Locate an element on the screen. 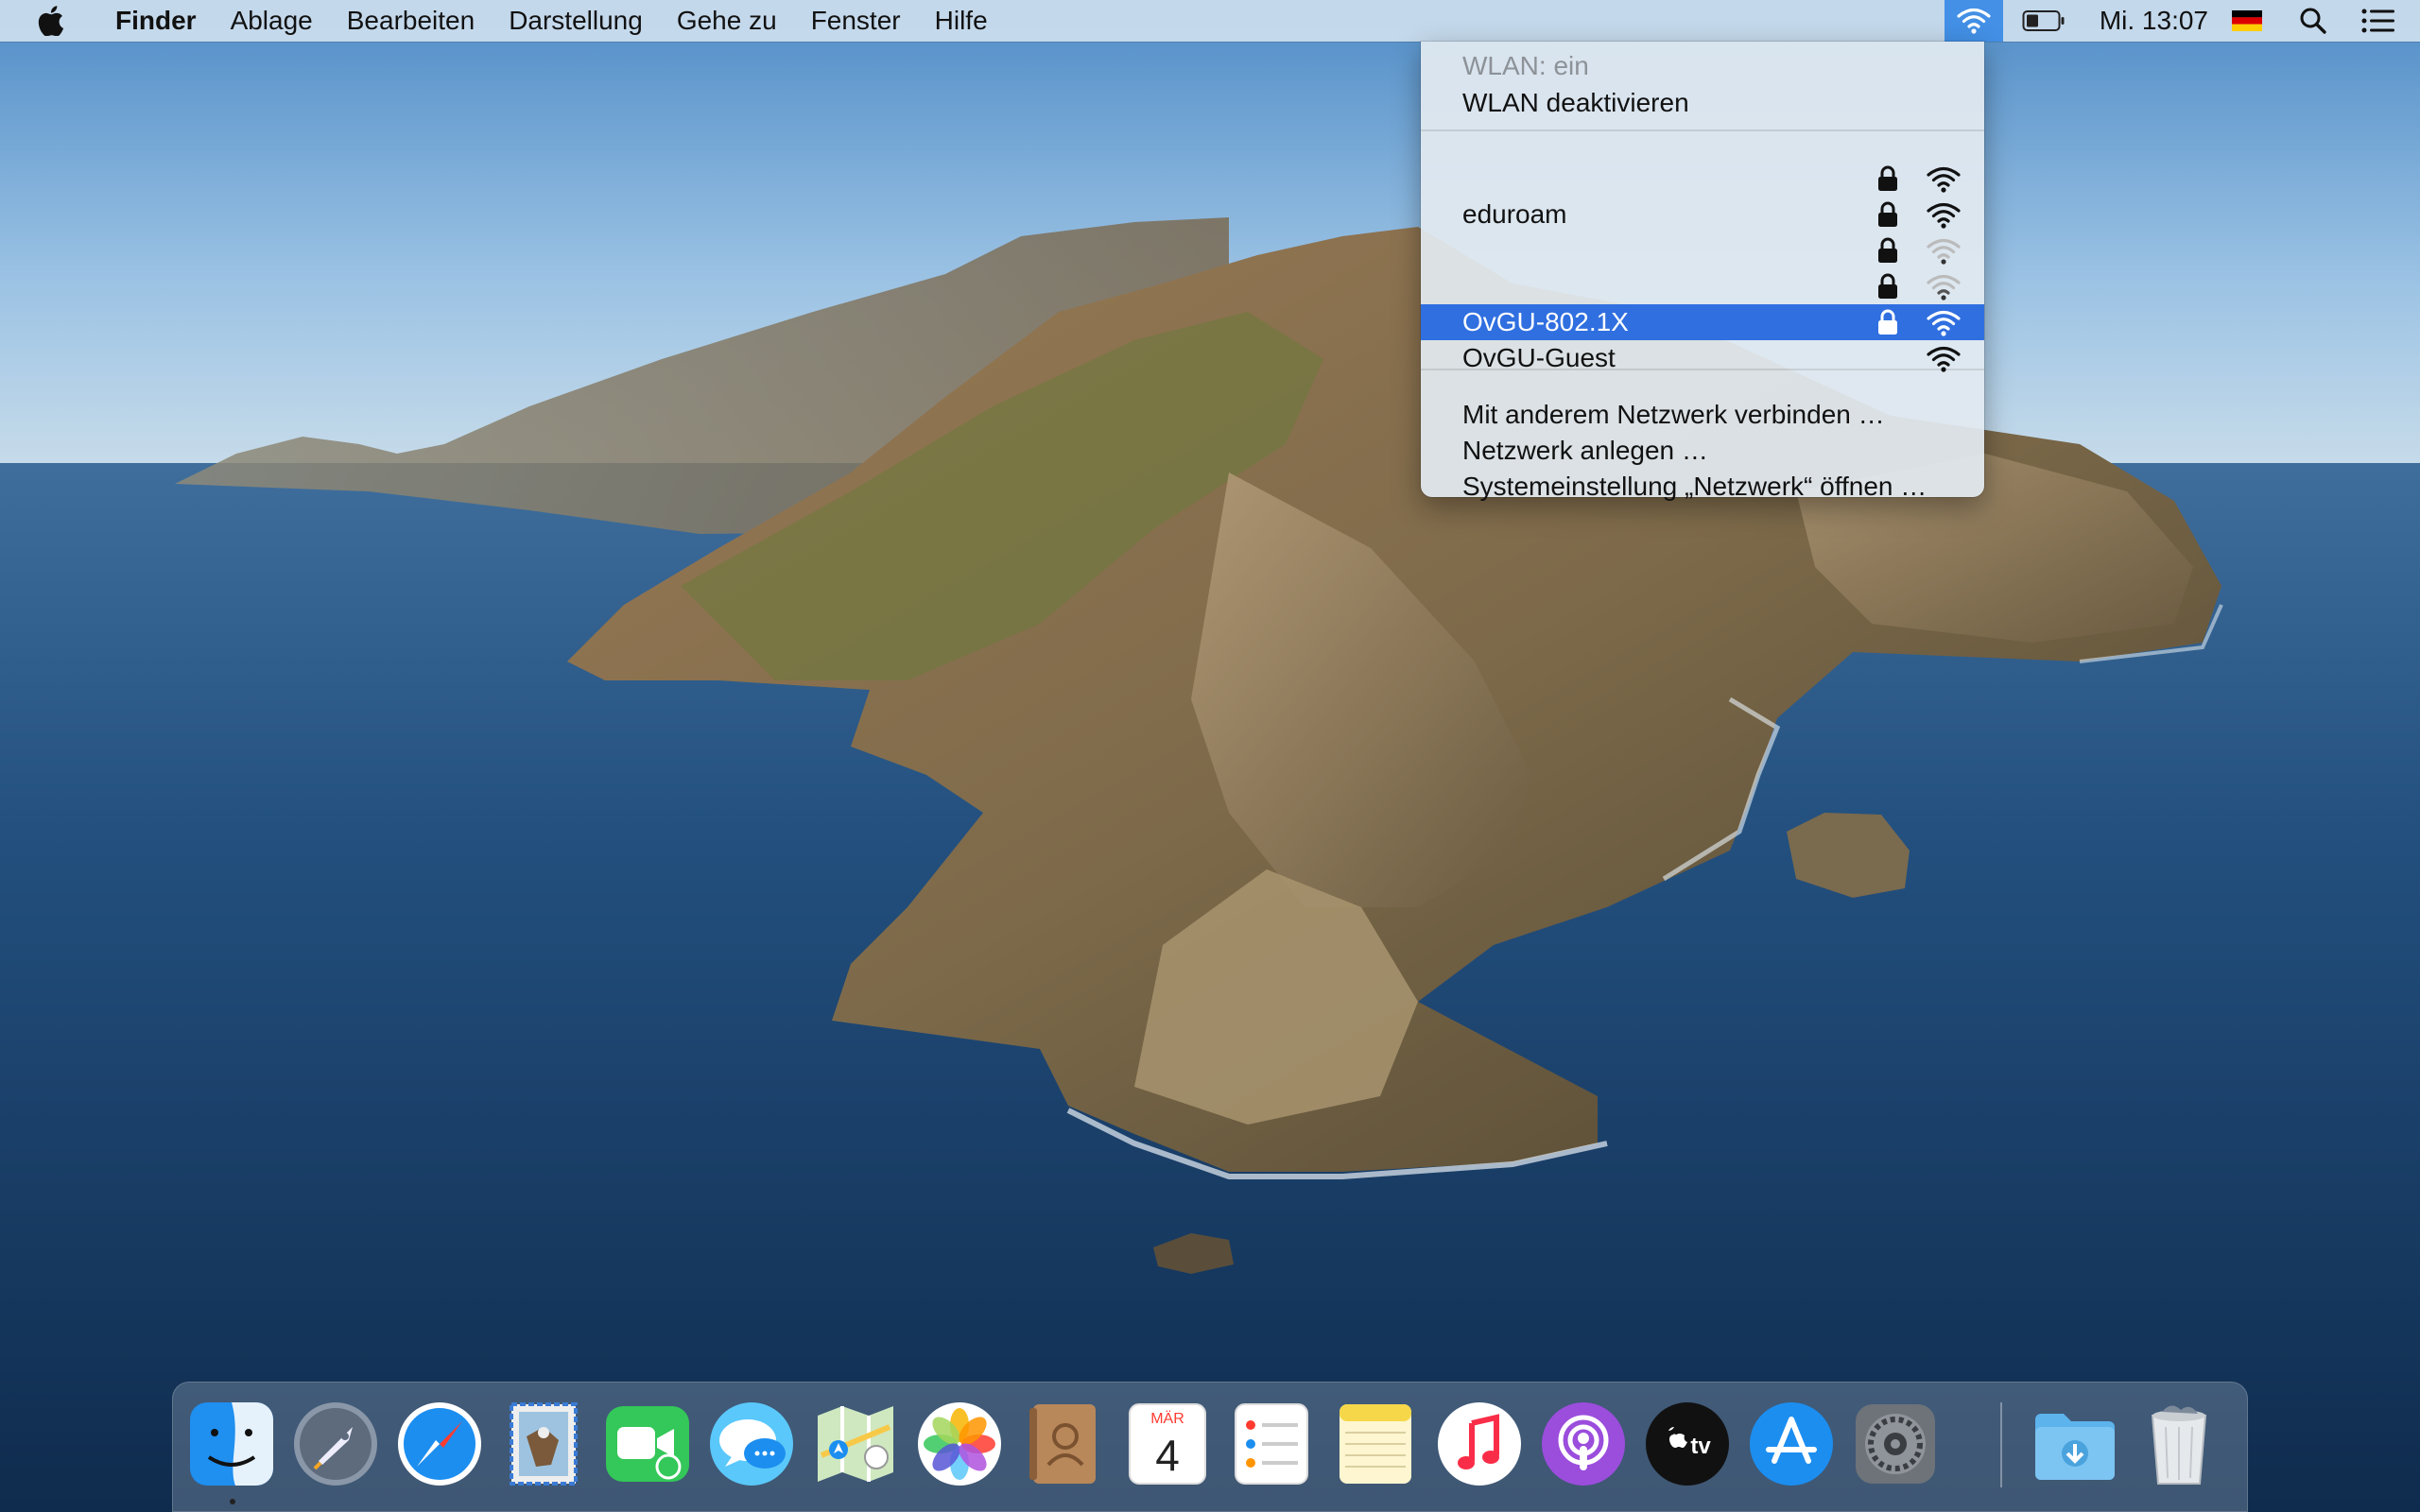 Image resolution: width=2420 pixels, height=1512 pixels. menu-app-finder: Finder is located at coordinates (156, 21).